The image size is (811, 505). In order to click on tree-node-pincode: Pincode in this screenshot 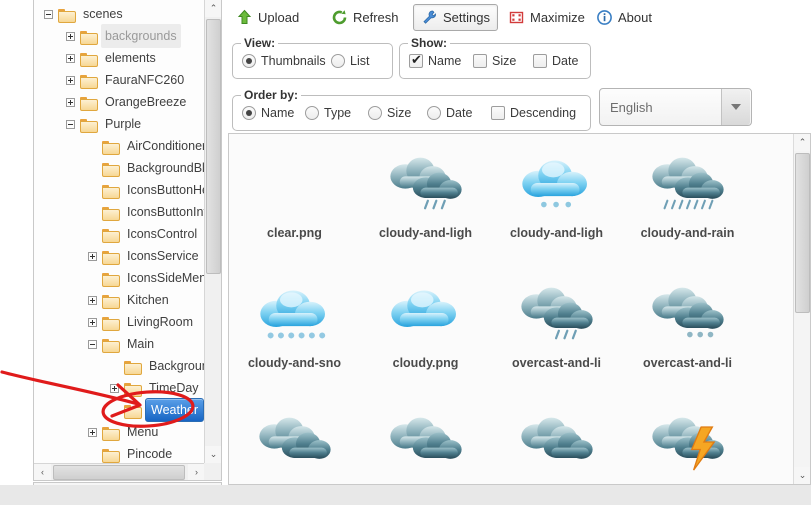, I will do `click(119, 453)`.